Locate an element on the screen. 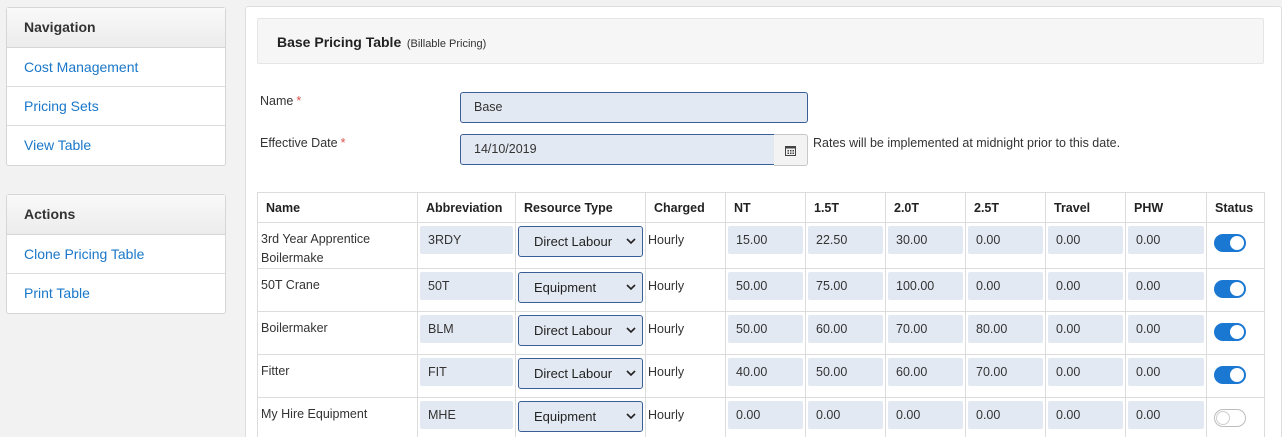 This screenshot has height=437, width=1282. page-header: Base Pricing Table (Billable Pricing) is located at coordinates (760, 41).